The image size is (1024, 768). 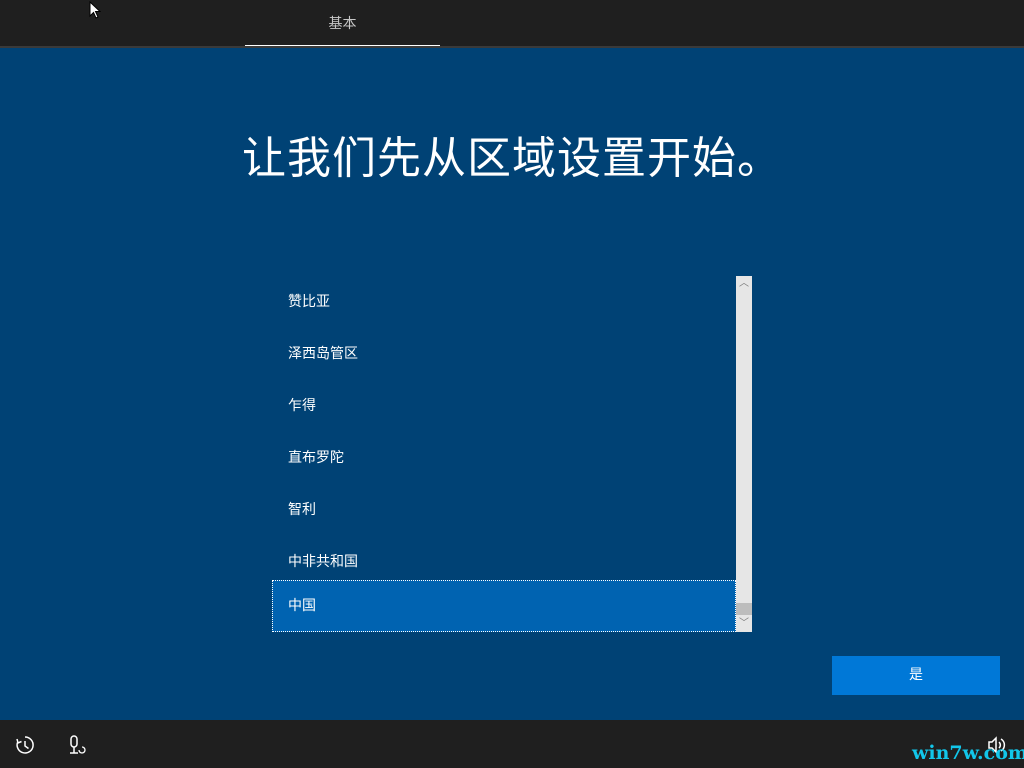 I want to click on yes-button: 是, so click(x=916, y=675).